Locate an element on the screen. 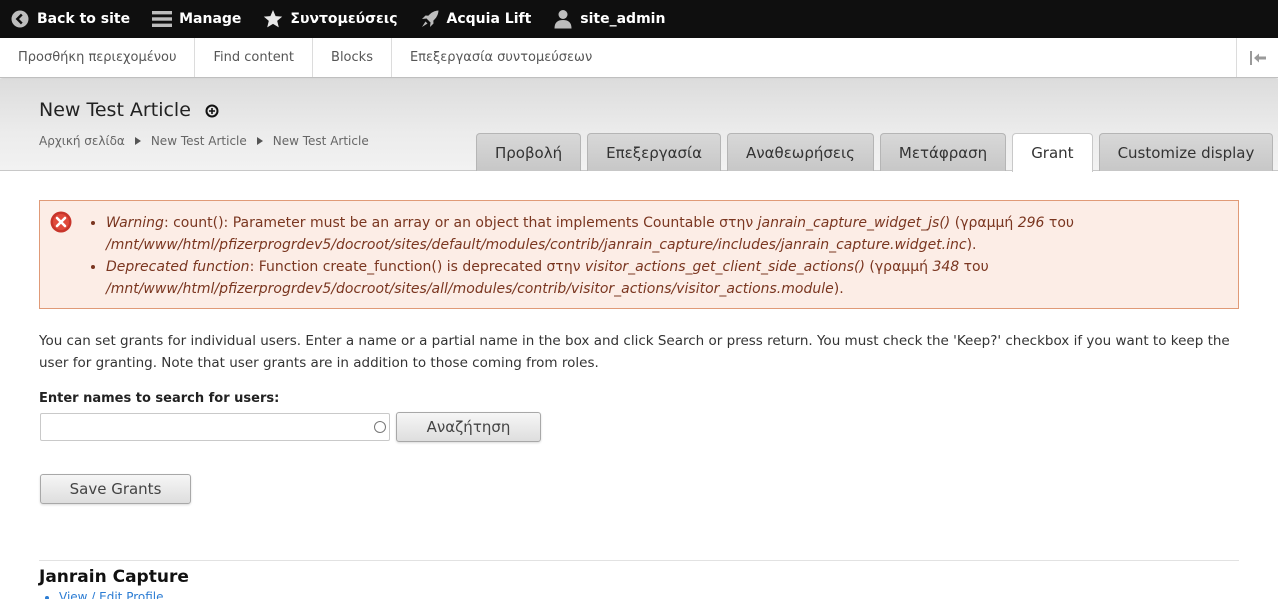 This screenshot has width=1278, height=599. manage-menu: Manage is located at coordinates (197, 19).